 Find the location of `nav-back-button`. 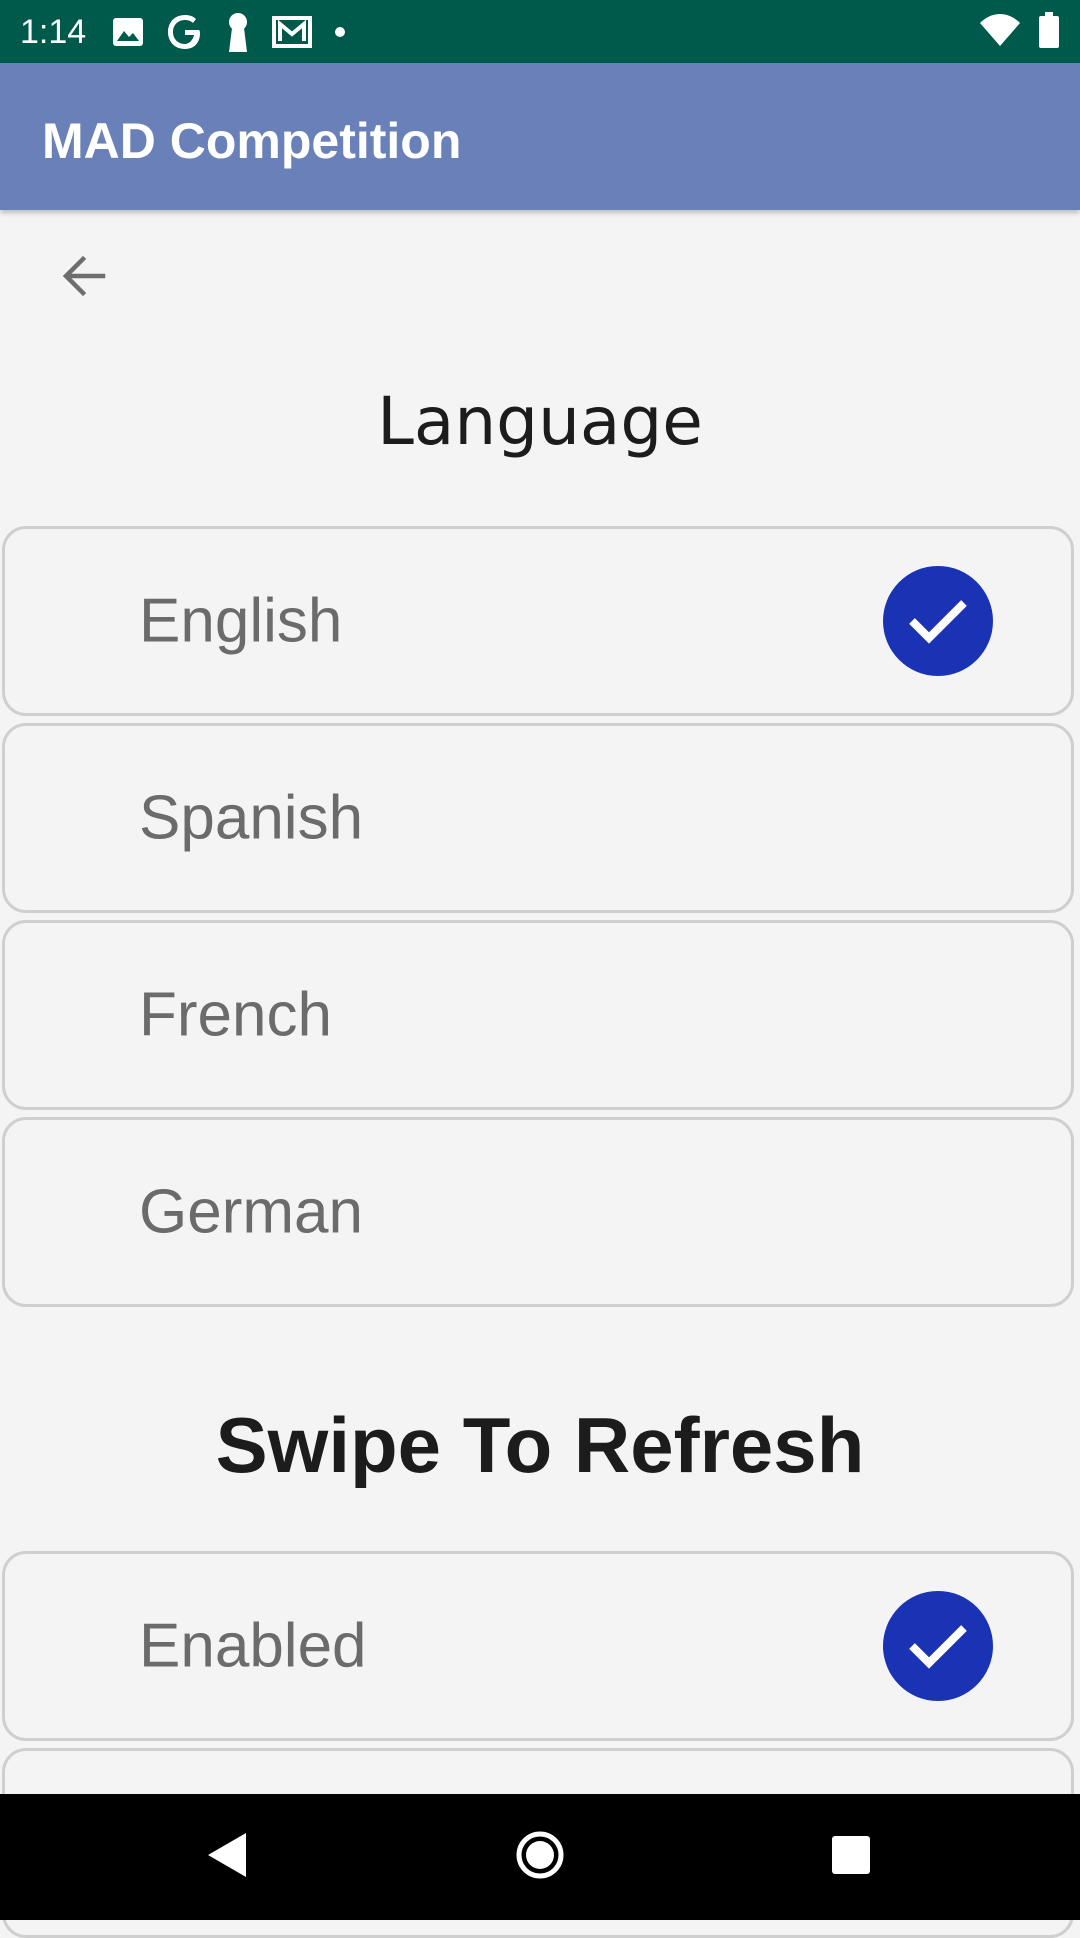

nav-back-button is located at coordinates (227, 1857).